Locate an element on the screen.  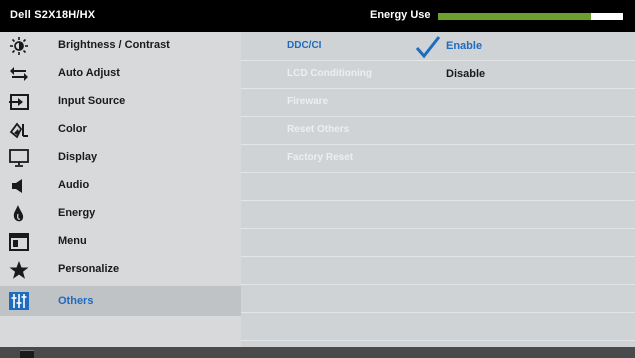
submenu-item-fireware: Fireware is located at coordinates (438, 102).